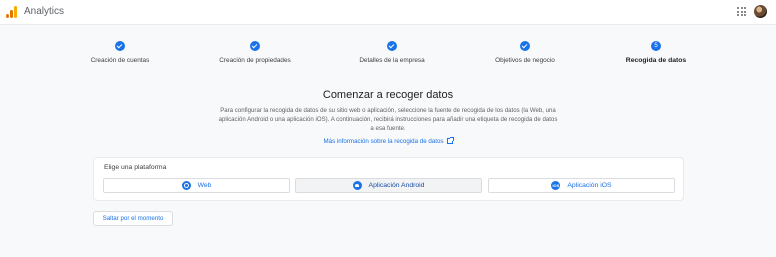 This screenshot has width=776, height=257. I want to click on step-label: Creación de cuentas, so click(120, 60).